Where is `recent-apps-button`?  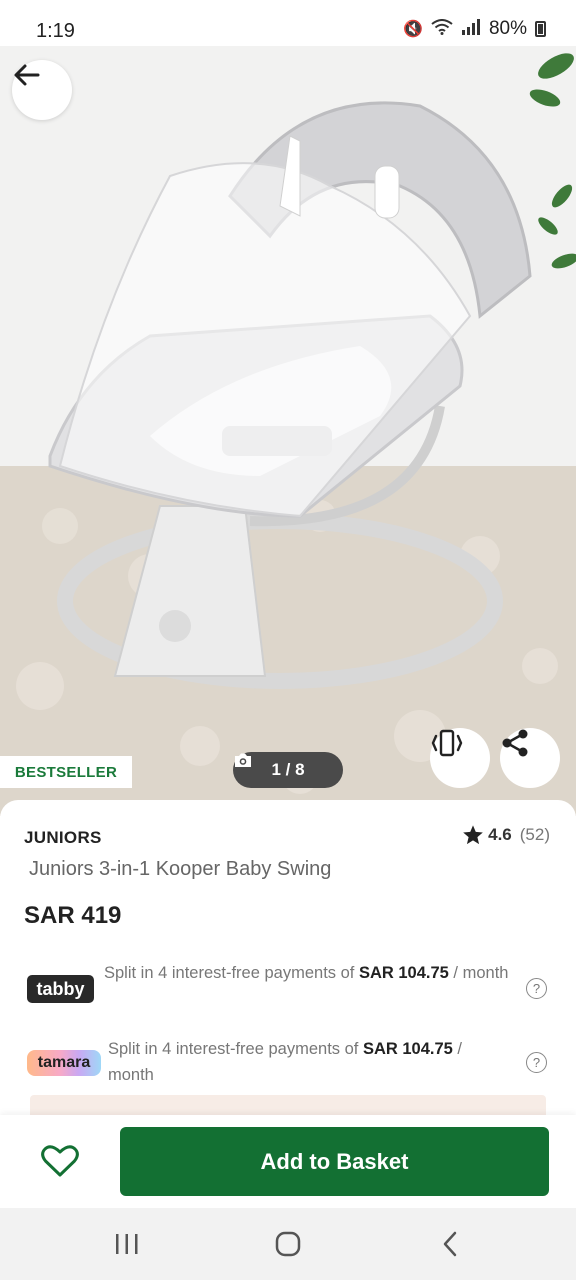
recent-apps-button is located at coordinates (127, 1244).